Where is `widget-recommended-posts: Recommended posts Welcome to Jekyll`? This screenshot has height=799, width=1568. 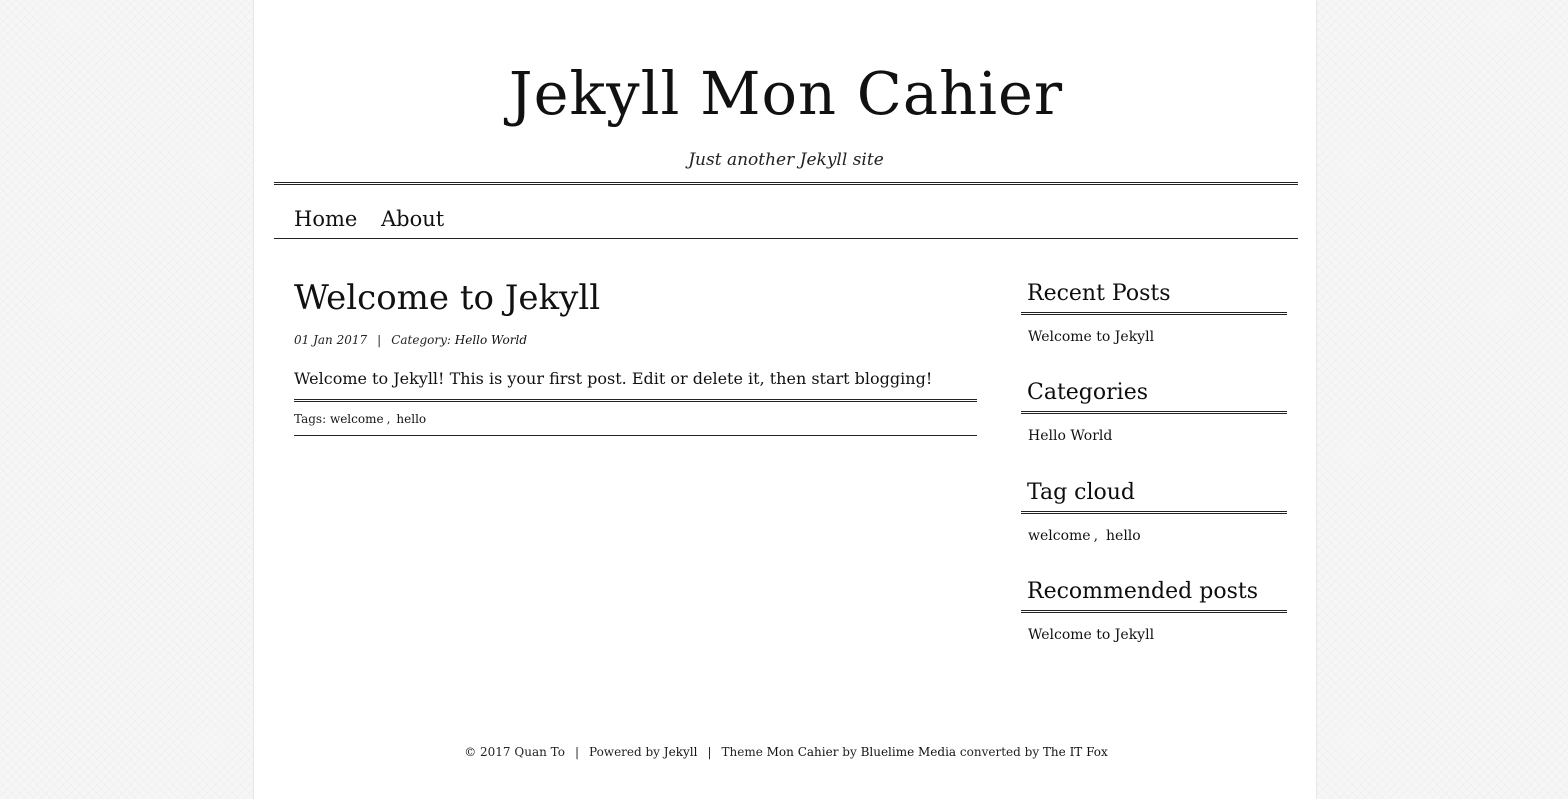 widget-recommended-posts: Recommended posts Welcome to Jekyll is located at coordinates (1154, 611).